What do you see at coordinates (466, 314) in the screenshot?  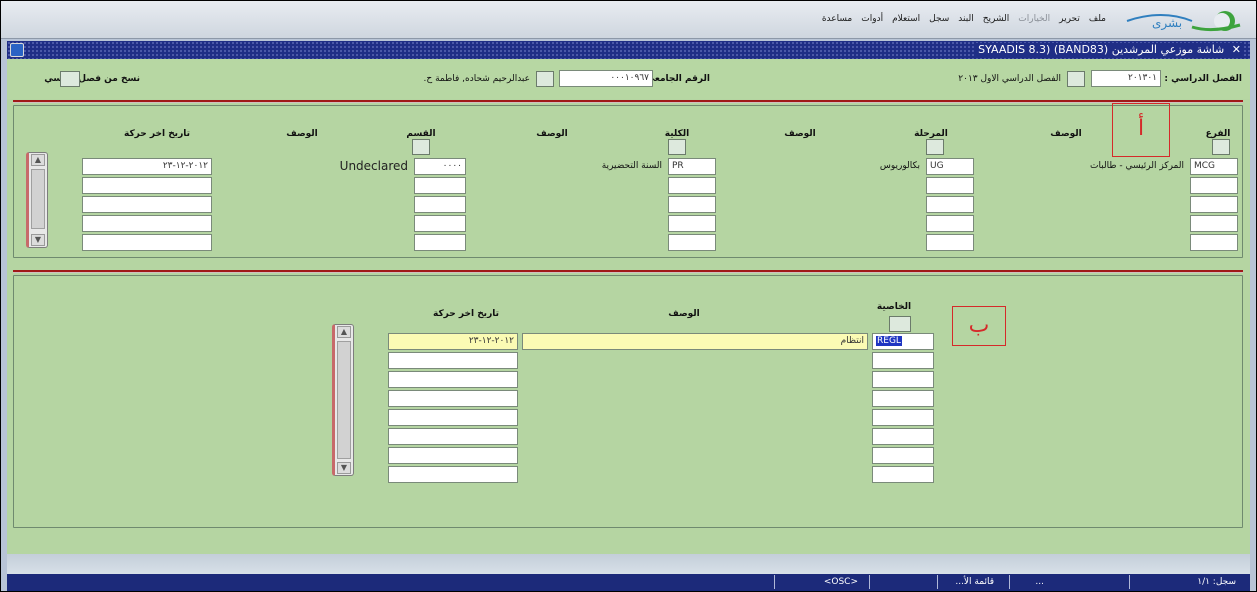 I see `col-attr-last-activity: تاريخ اخر حركة` at bounding box center [466, 314].